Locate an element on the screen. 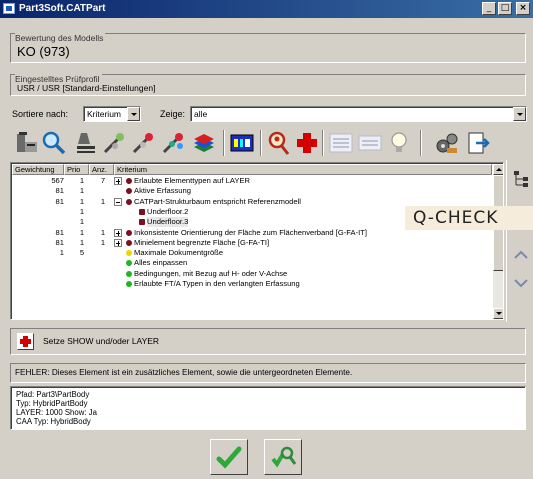 This screenshot has height=479, width=533. check-icon is located at coordinates (229, 457).